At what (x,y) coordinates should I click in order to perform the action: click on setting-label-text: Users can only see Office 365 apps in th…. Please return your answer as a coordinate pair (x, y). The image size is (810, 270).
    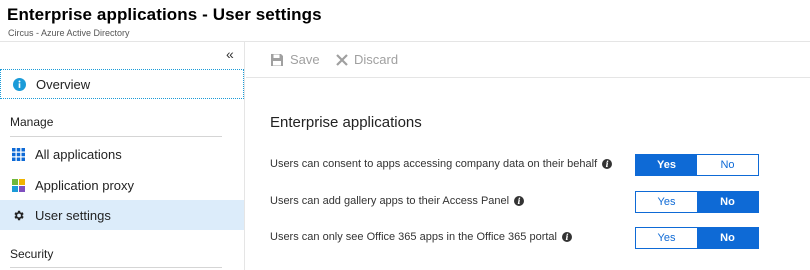
    Looking at the image, I should click on (413, 237).